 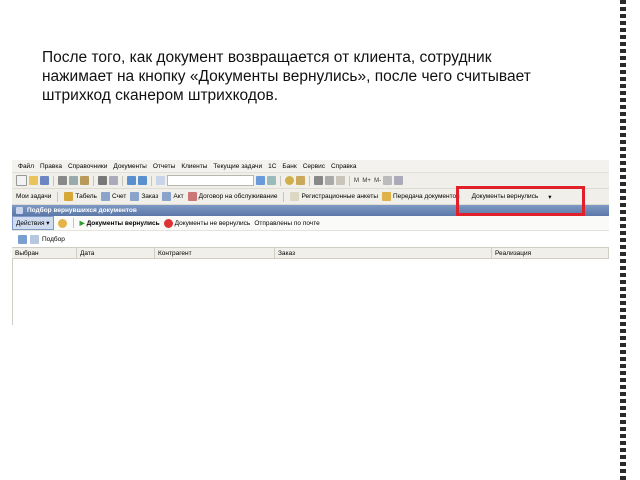 What do you see at coordinates (310, 292) in the screenshot?
I see `table-body` at bounding box center [310, 292].